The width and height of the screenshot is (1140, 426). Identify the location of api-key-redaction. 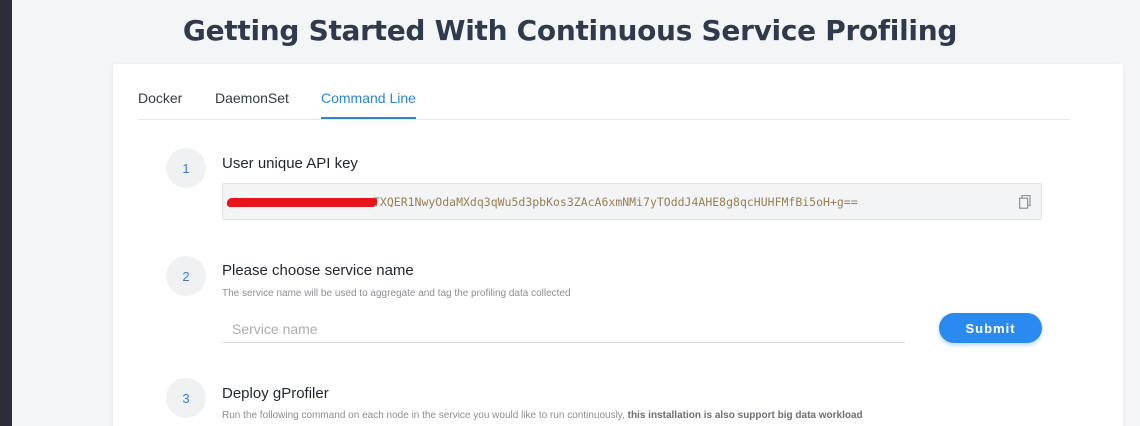
(302, 202).